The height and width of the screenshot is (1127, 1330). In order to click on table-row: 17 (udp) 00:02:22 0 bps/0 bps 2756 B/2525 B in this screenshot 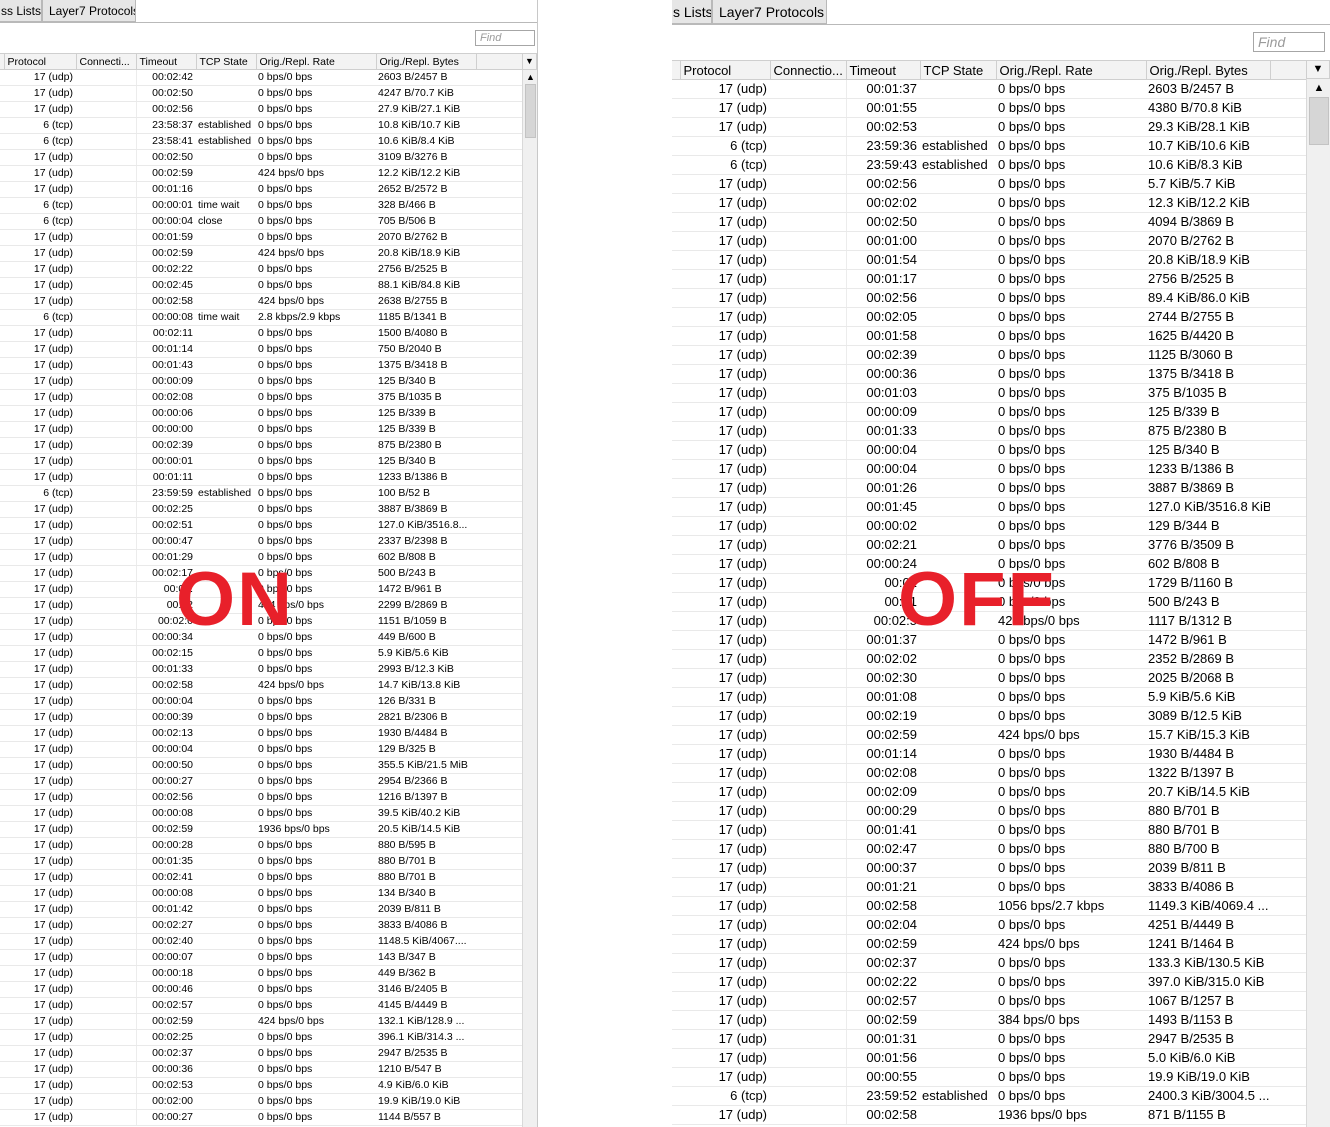, I will do `click(261, 269)`.